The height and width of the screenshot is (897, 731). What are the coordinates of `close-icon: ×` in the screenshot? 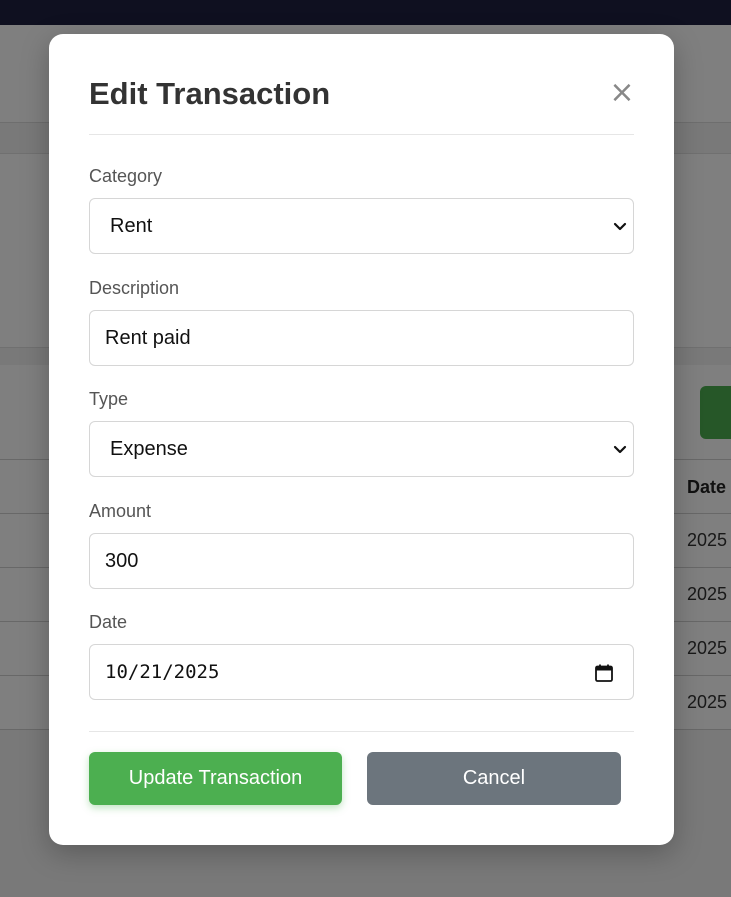 It's located at (622, 93).